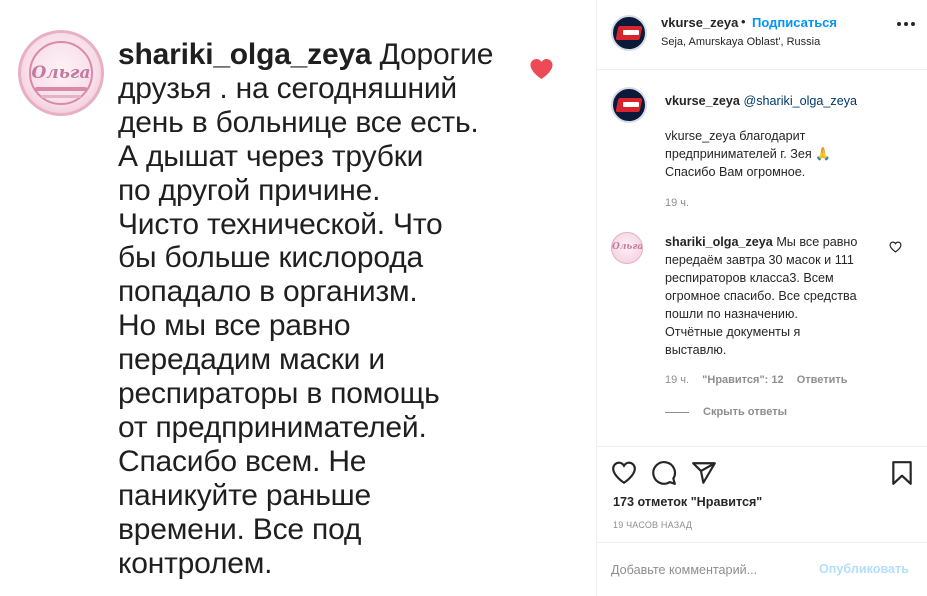 This screenshot has width=927, height=596. I want to click on comment-meta: 19 ч. "Нравится": 12 Ответить, so click(756, 380).